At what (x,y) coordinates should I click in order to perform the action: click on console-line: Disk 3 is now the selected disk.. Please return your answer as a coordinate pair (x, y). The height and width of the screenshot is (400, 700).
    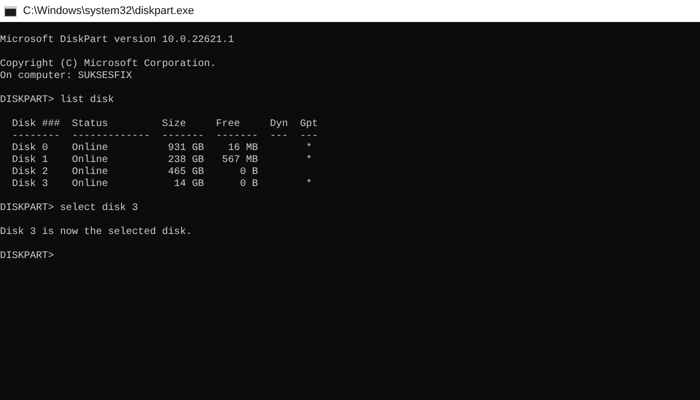
    Looking at the image, I should click on (97, 233).